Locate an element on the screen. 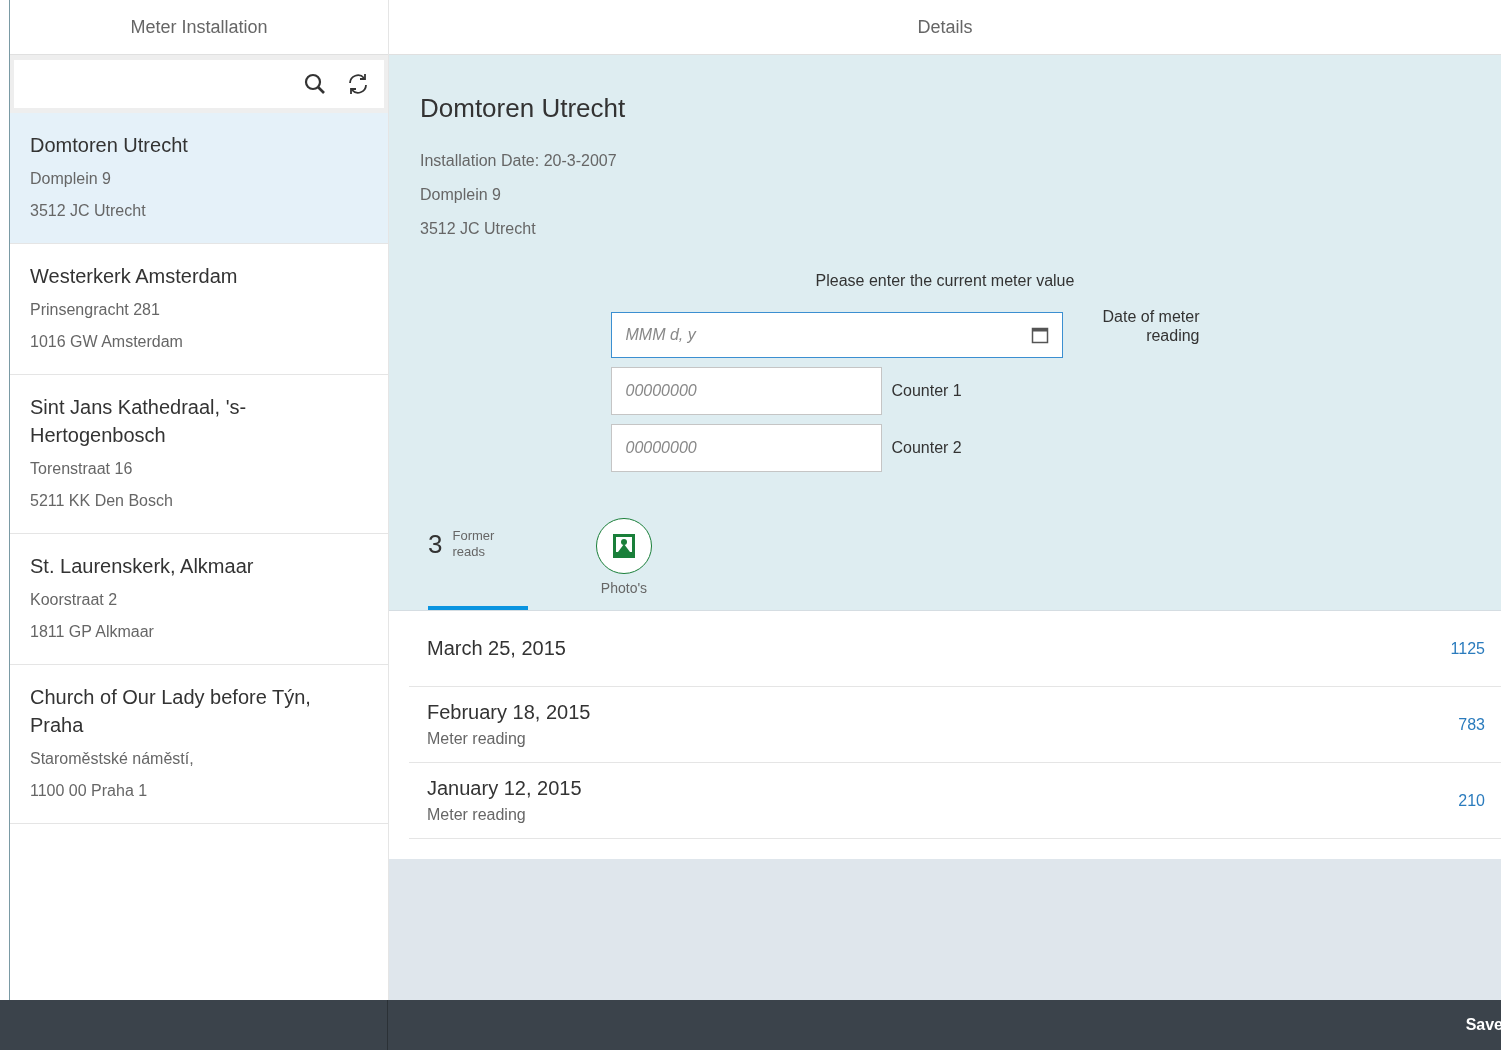 This screenshot has width=1501, height=1050. photo-icon is located at coordinates (624, 546).